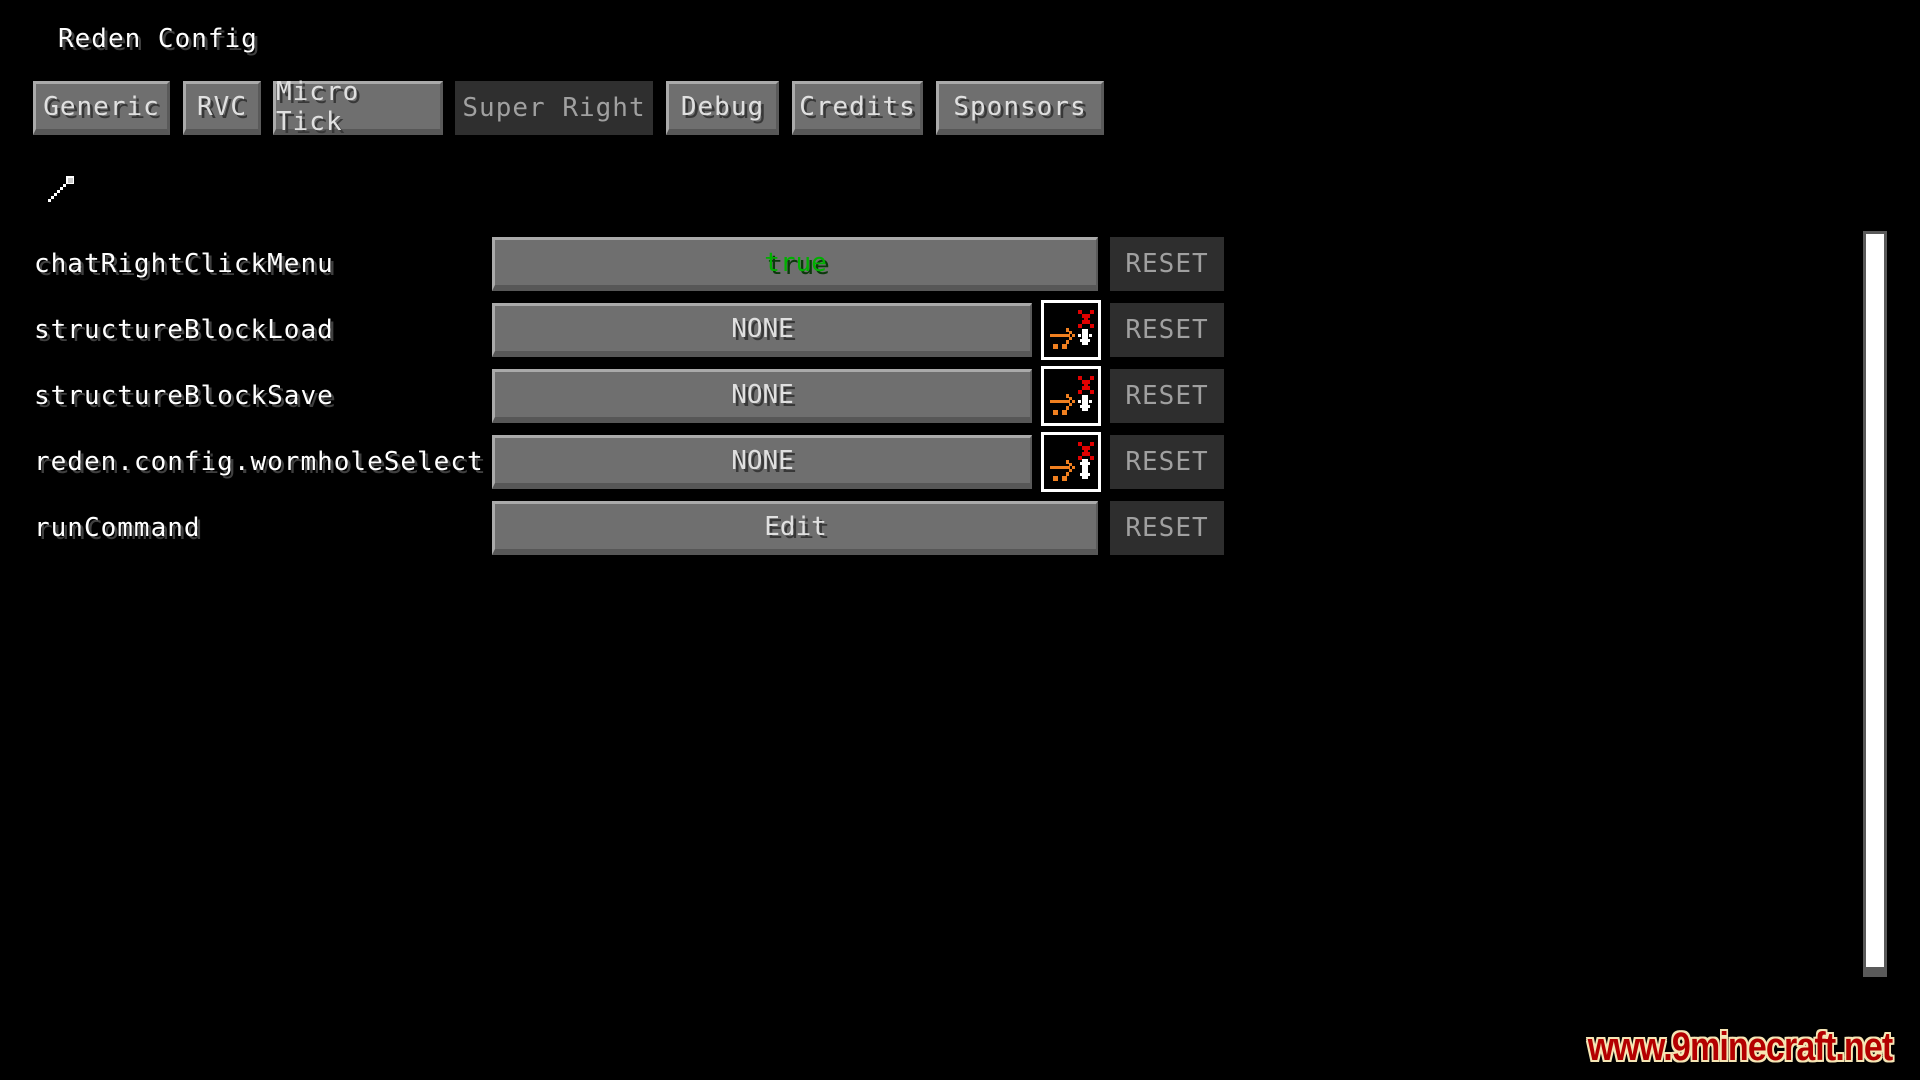 The height and width of the screenshot is (1080, 1920). Describe the element at coordinates (184, 396) in the screenshot. I see `option-label: structureBlockSave` at that location.